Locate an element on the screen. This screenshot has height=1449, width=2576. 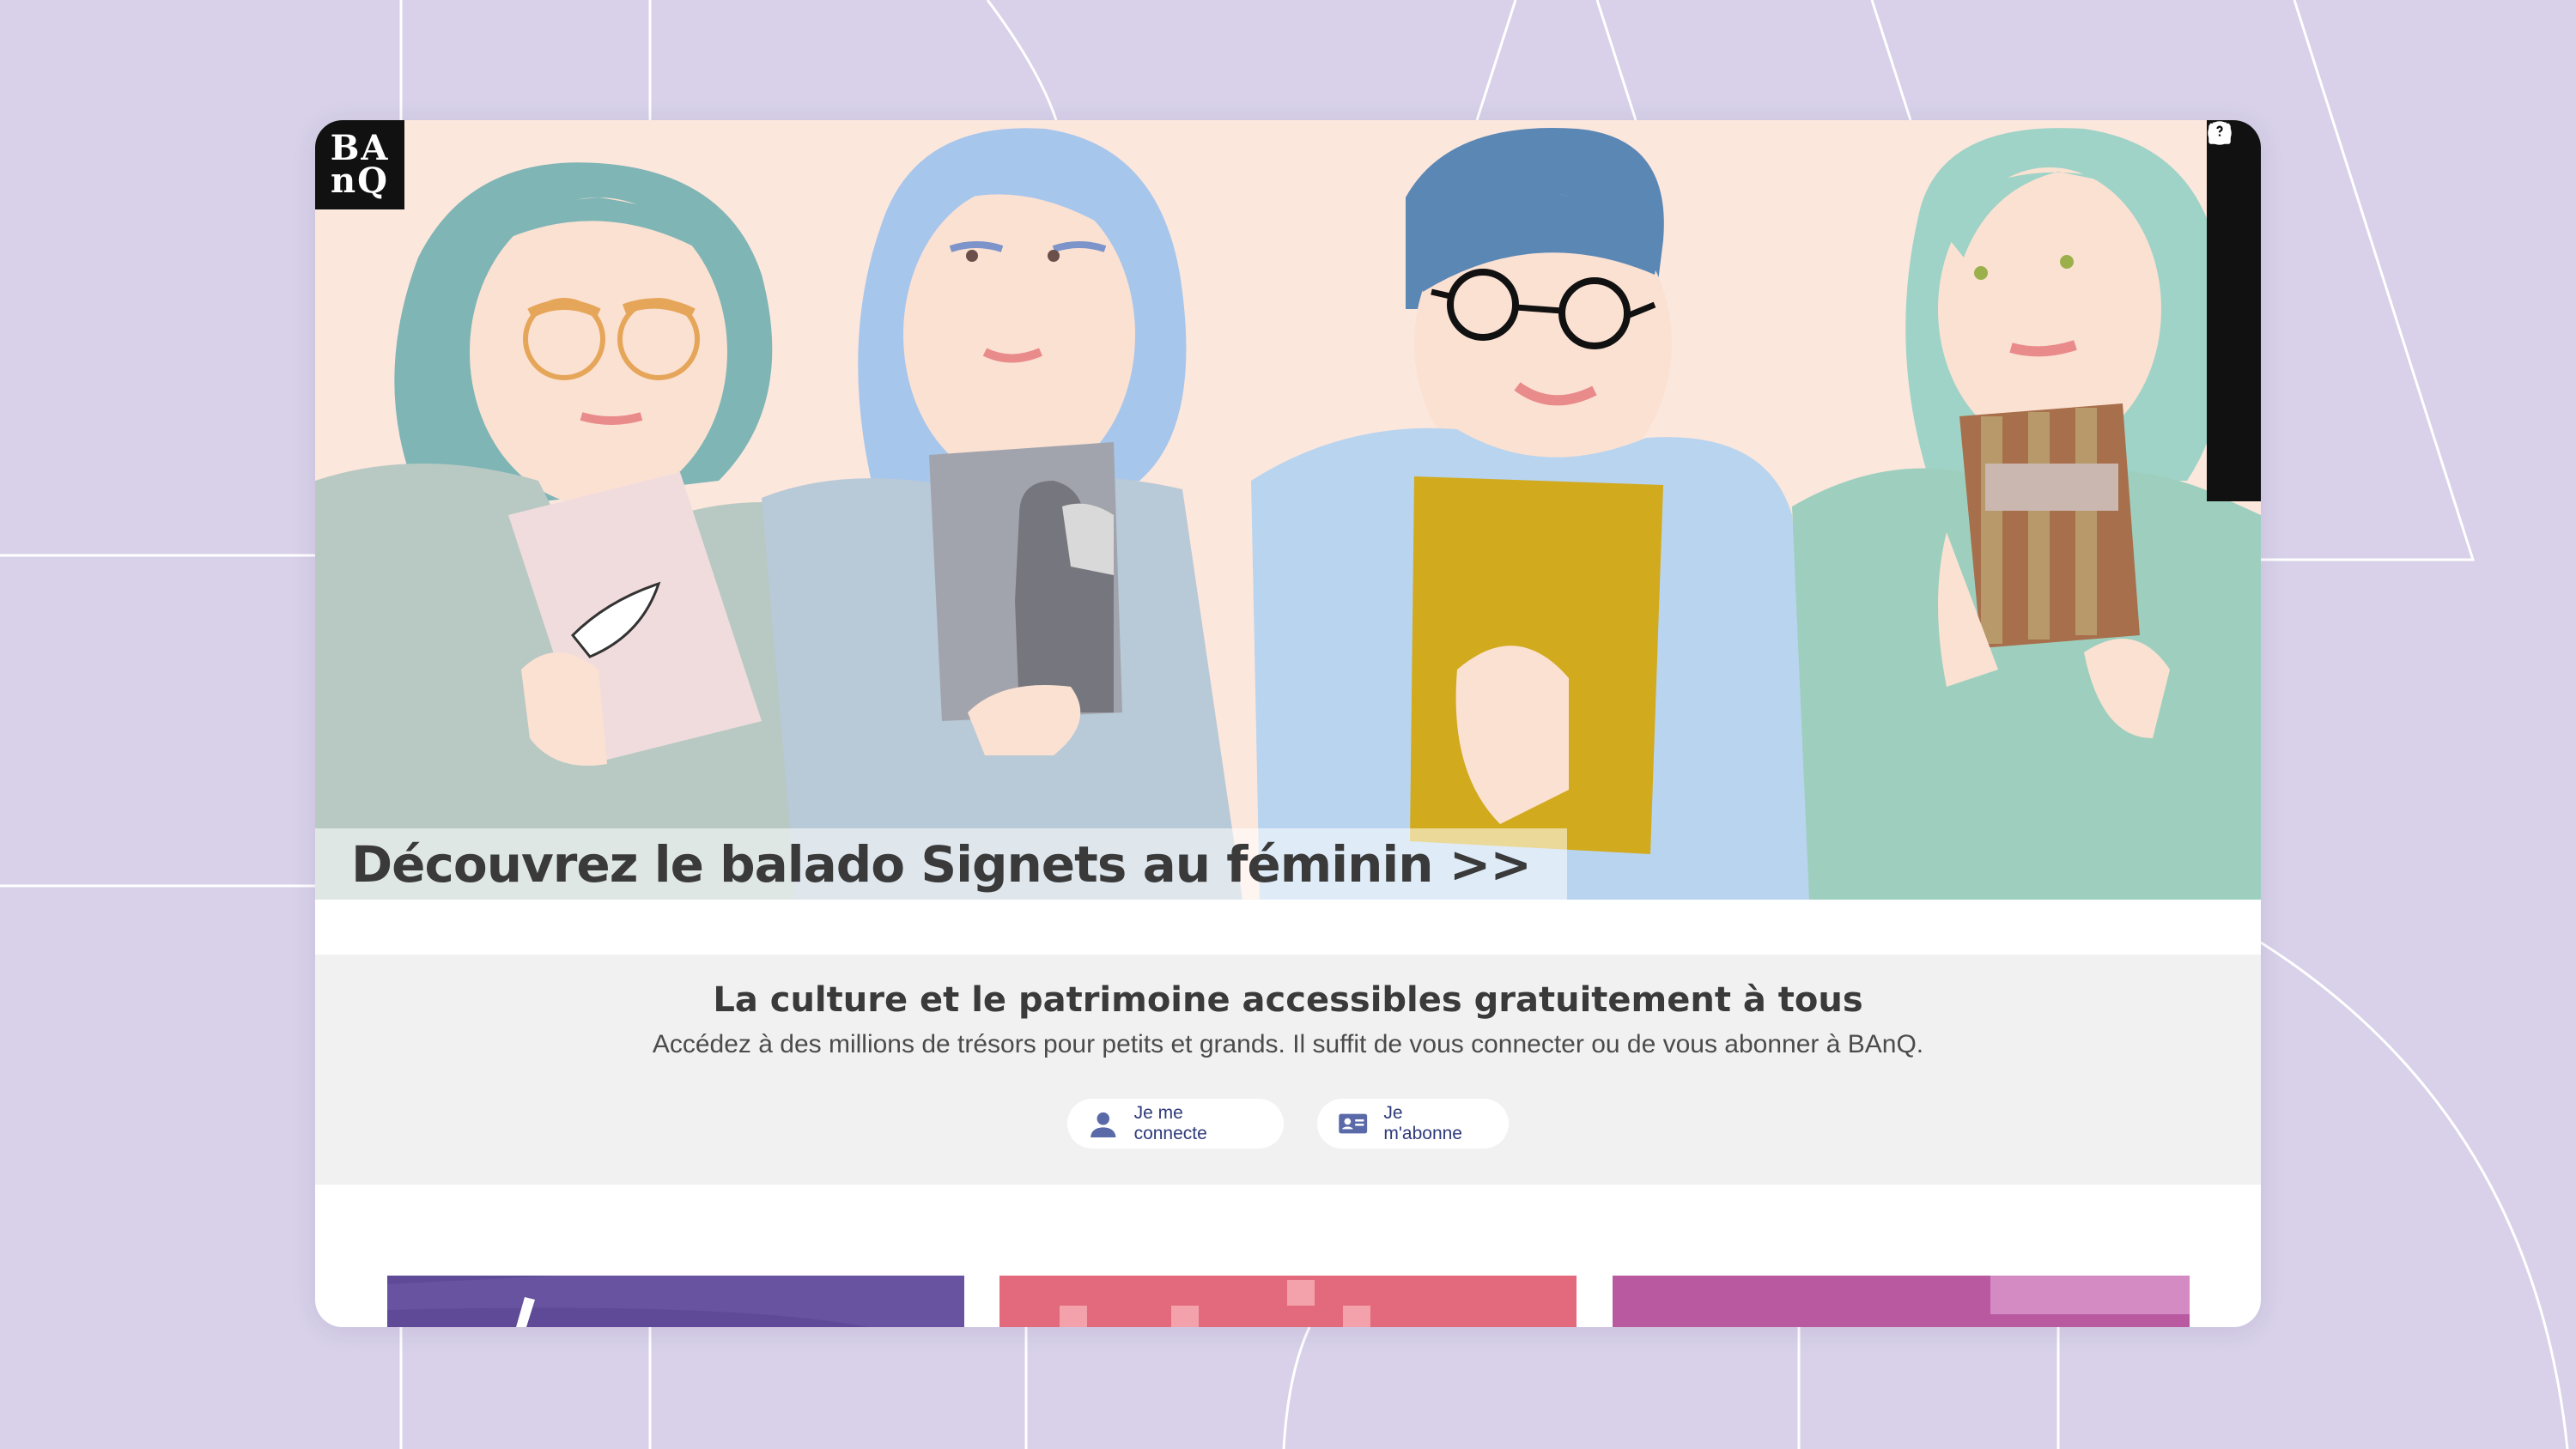
subscribe-label: Je m'abonne is located at coordinates (1422, 1123).